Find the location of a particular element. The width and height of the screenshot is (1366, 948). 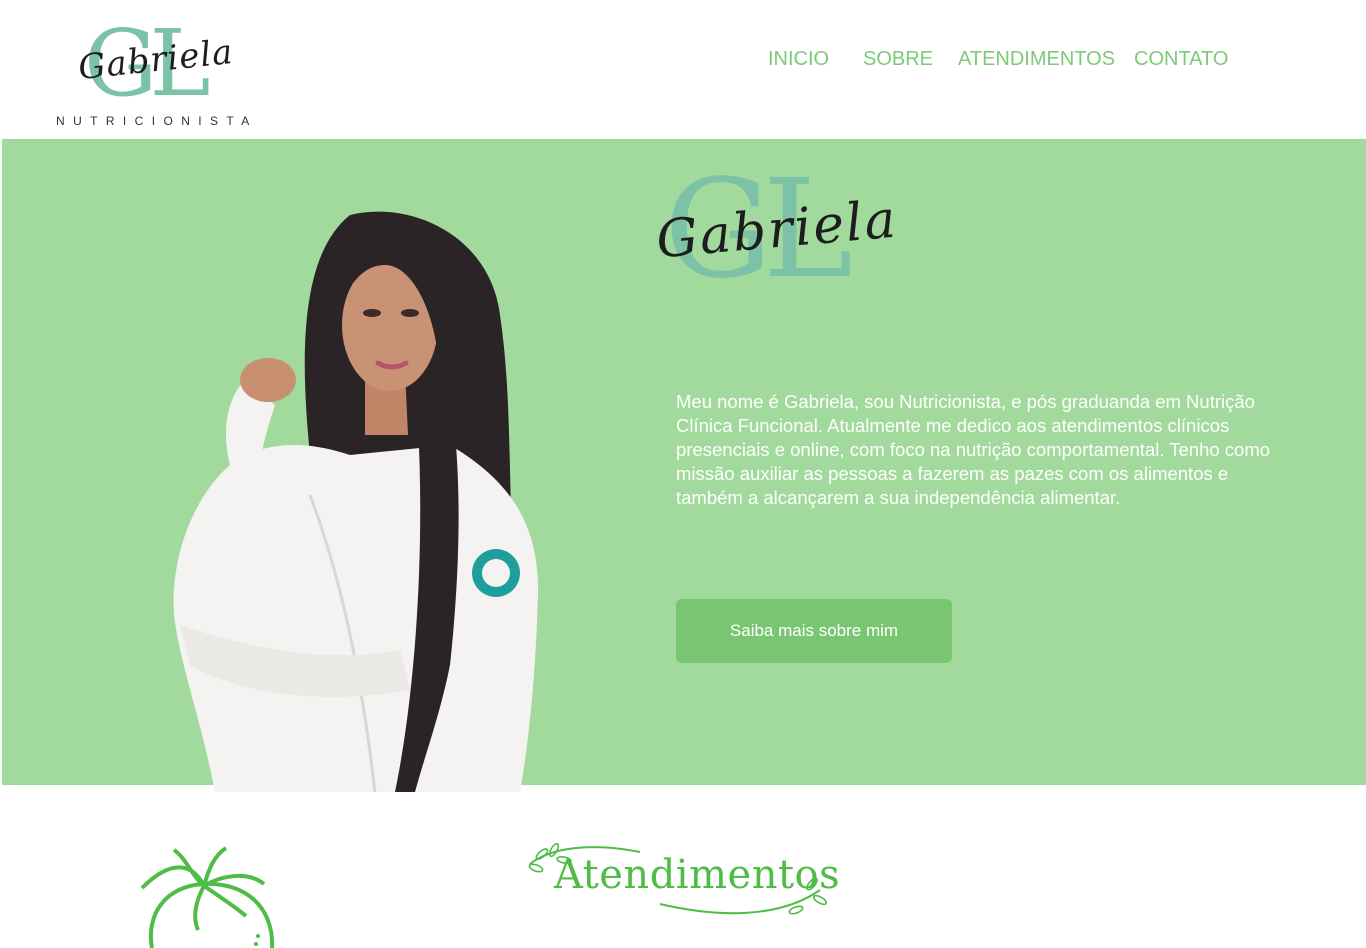

services-heading: Atendimentos is located at coordinates (680, 883).